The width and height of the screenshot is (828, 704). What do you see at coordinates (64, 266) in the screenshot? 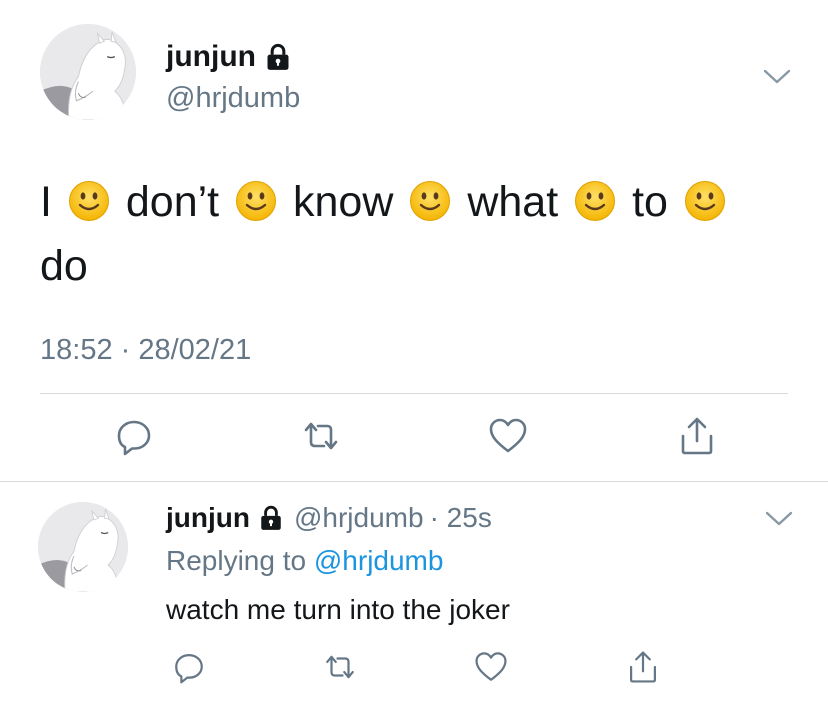
I see `tweet-word: do` at bounding box center [64, 266].